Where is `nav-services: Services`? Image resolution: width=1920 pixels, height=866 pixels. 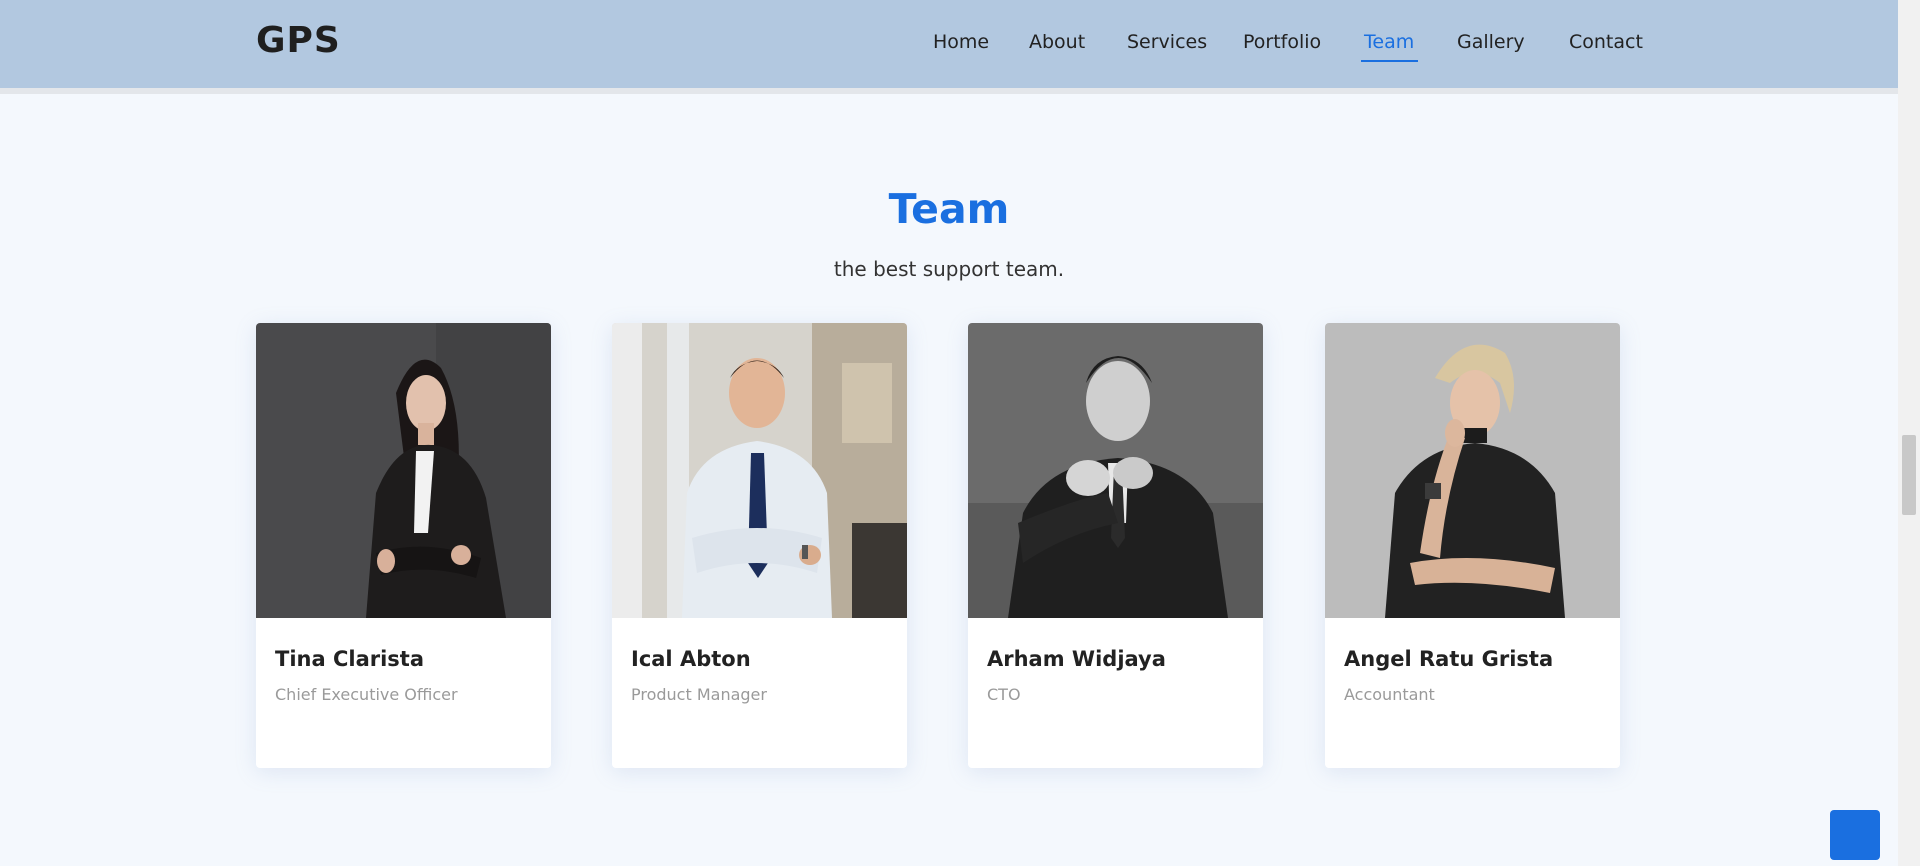 nav-services: Services is located at coordinates (1167, 42).